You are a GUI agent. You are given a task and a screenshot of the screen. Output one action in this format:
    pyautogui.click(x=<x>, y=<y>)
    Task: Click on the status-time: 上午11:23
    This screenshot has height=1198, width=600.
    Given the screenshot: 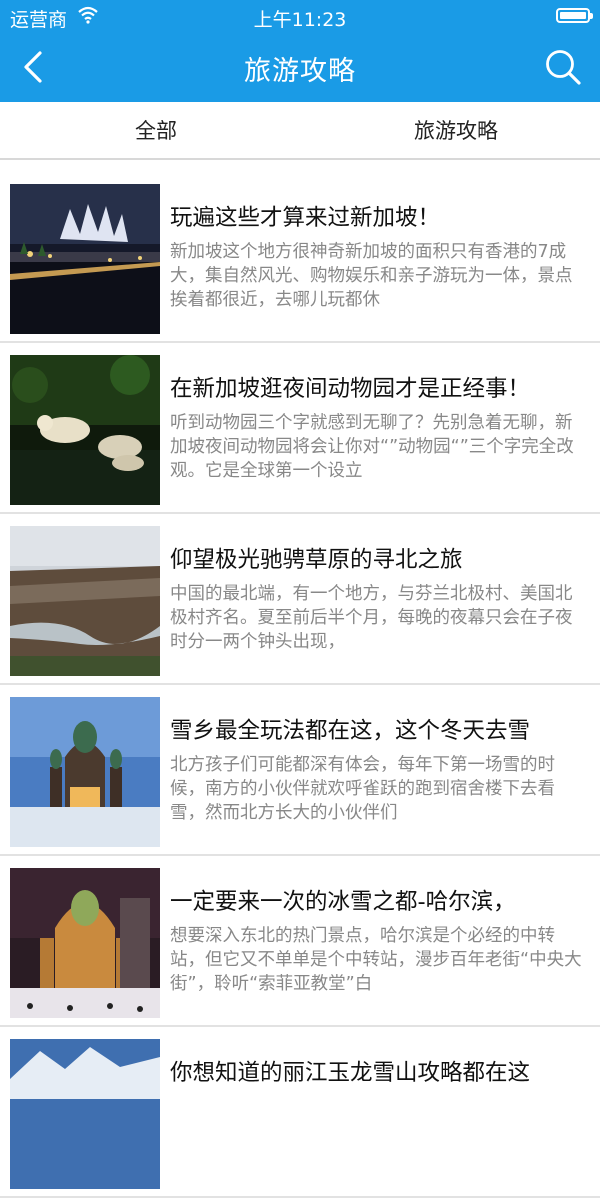 What is the action you would take?
    pyautogui.click(x=300, y=20)
    